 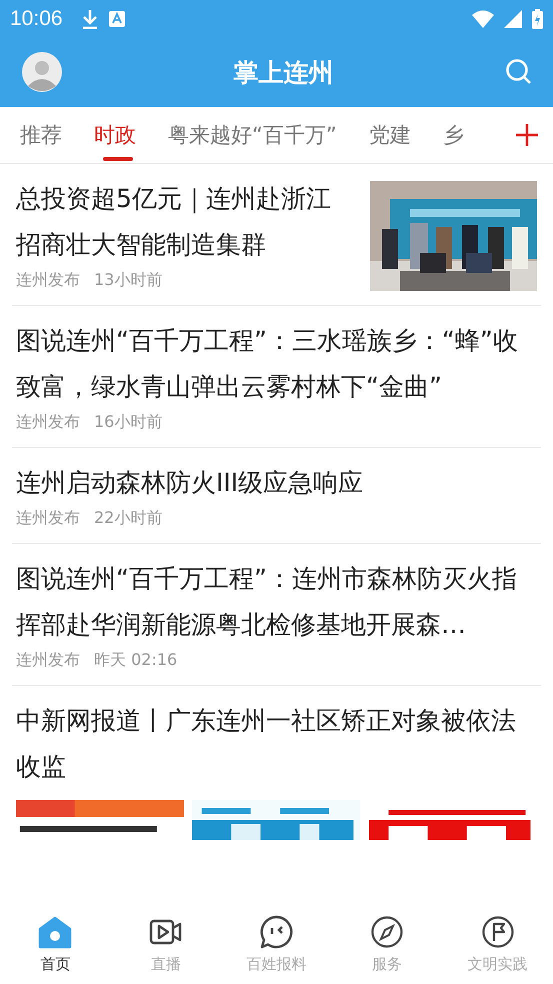 What do you see at coordinates (519, 72) in the screenshot?
I see `search-icon` at bounding box center [519, 72].